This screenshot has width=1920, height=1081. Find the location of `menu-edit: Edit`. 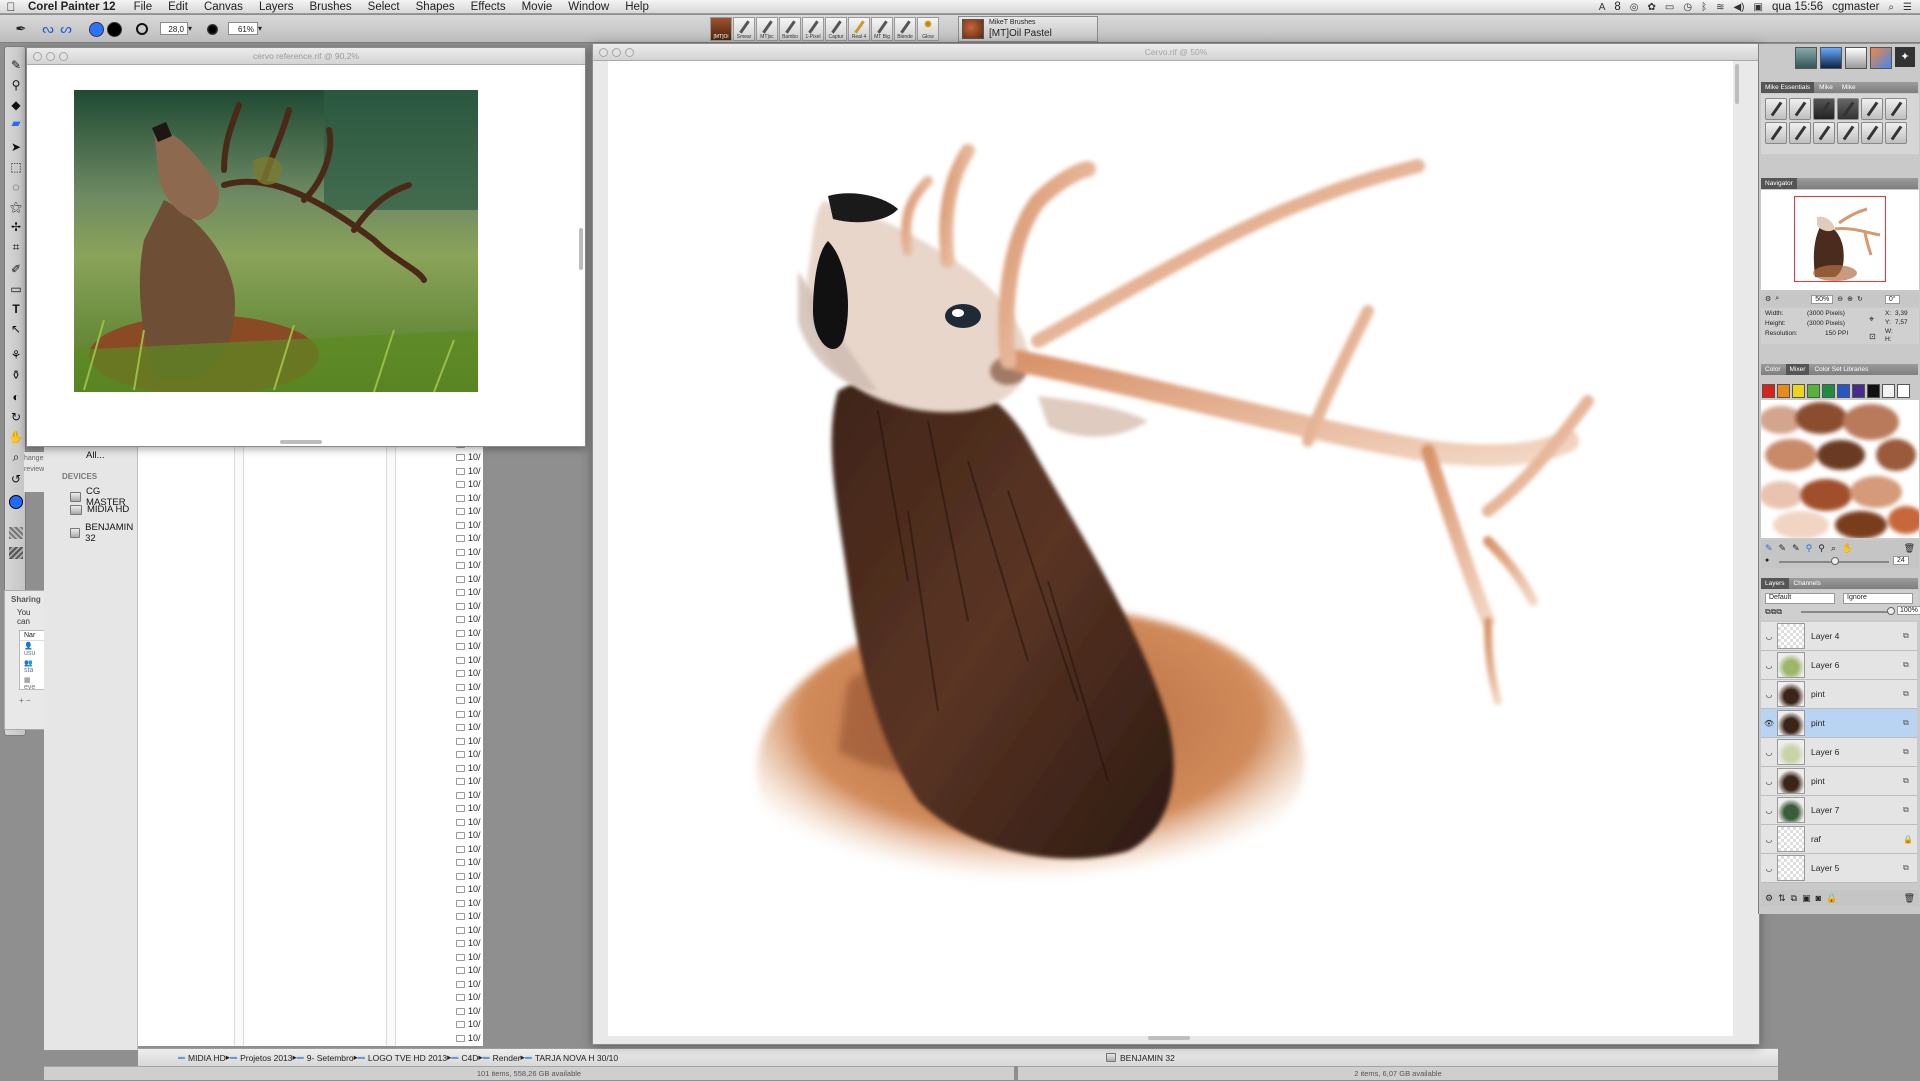

menu-edit: Edit is located at coordinates (178, 7).